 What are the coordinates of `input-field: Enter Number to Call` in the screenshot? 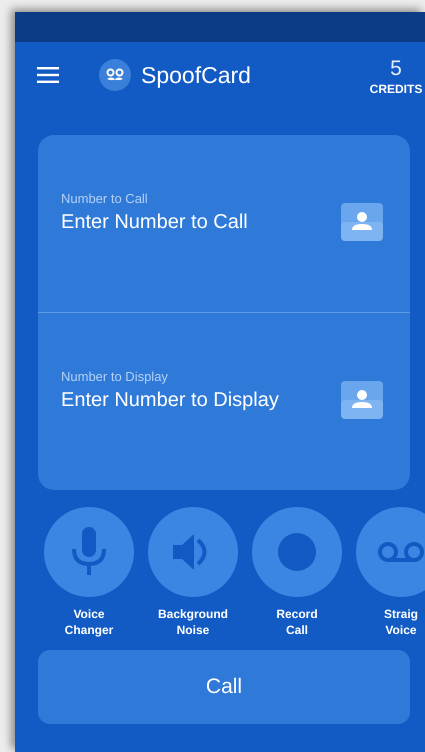 It's located at (191, 222).